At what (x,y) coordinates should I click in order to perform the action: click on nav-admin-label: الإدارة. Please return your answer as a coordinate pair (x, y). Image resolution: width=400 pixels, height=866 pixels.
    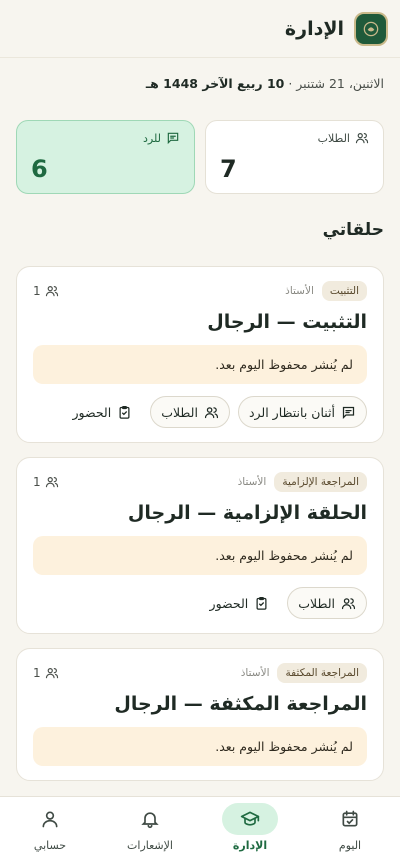
    Looking at the image, I should click on (250, 845).